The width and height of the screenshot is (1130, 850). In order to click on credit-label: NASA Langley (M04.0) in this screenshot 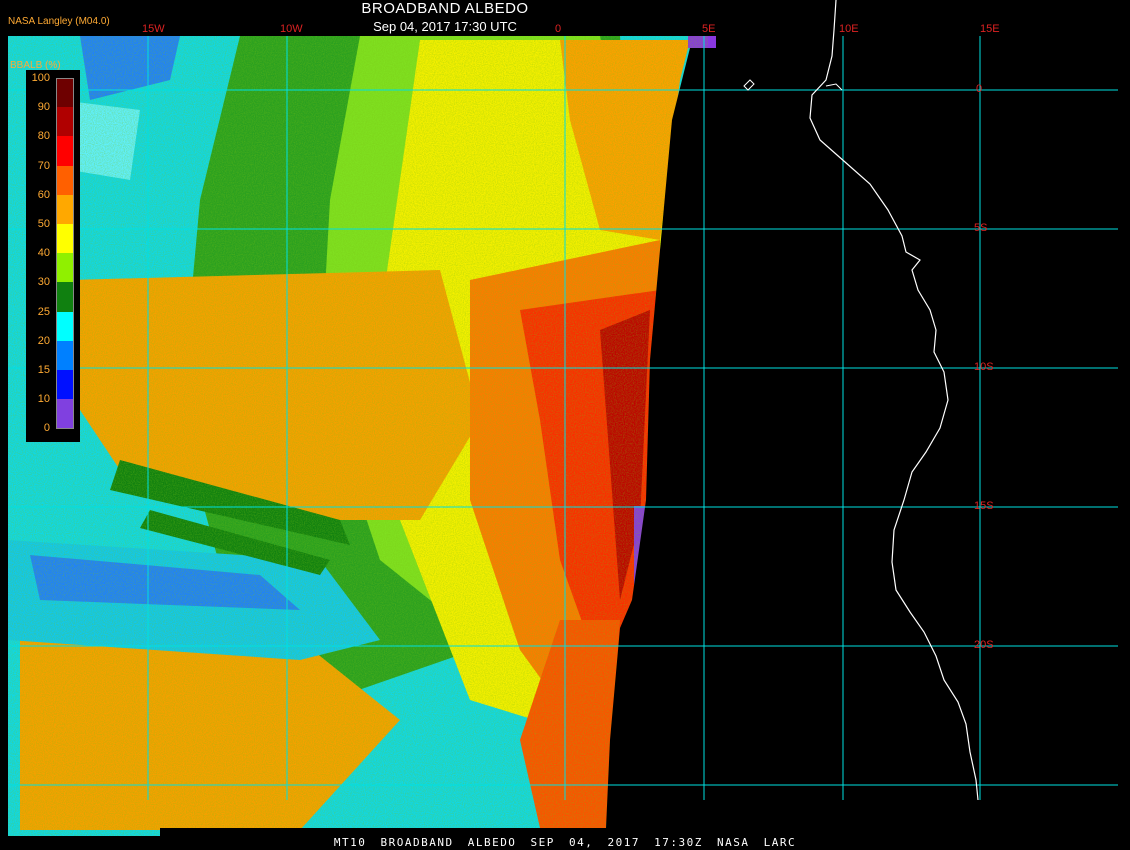, I will do `click(59, 21)`.